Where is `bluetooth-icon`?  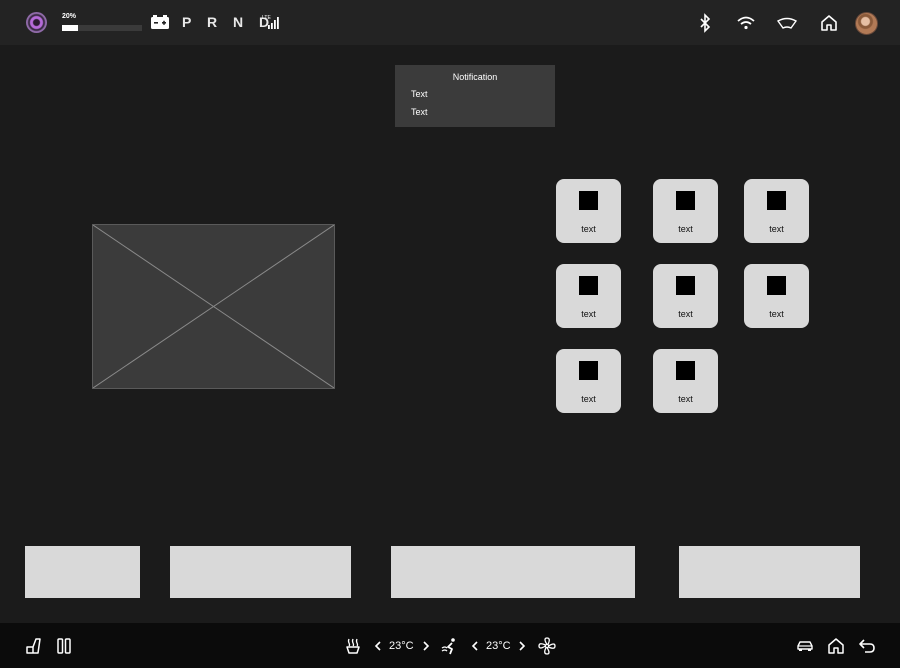 bluetooth-icon is located at coordinates (705, 23).